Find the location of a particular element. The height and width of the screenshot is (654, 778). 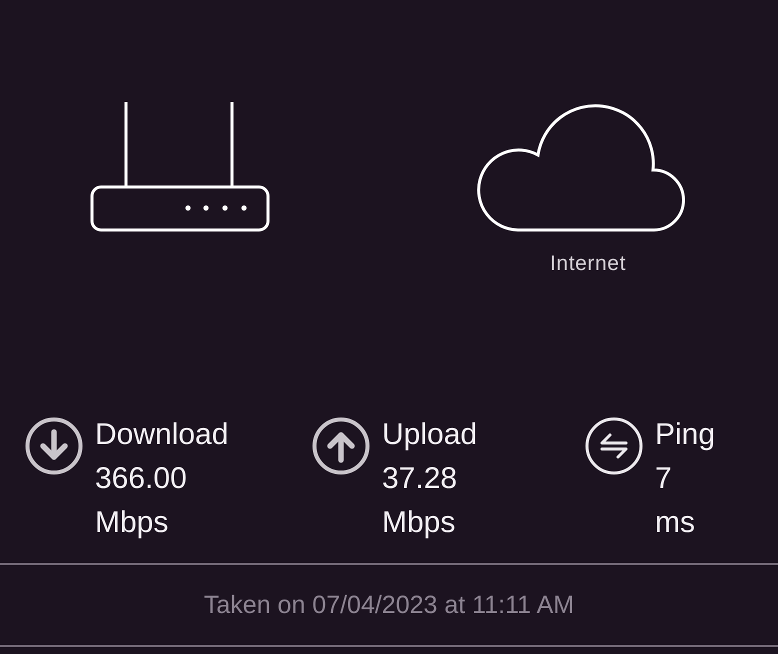

metric-value: 37.28 is located at coordinates (420, 479).